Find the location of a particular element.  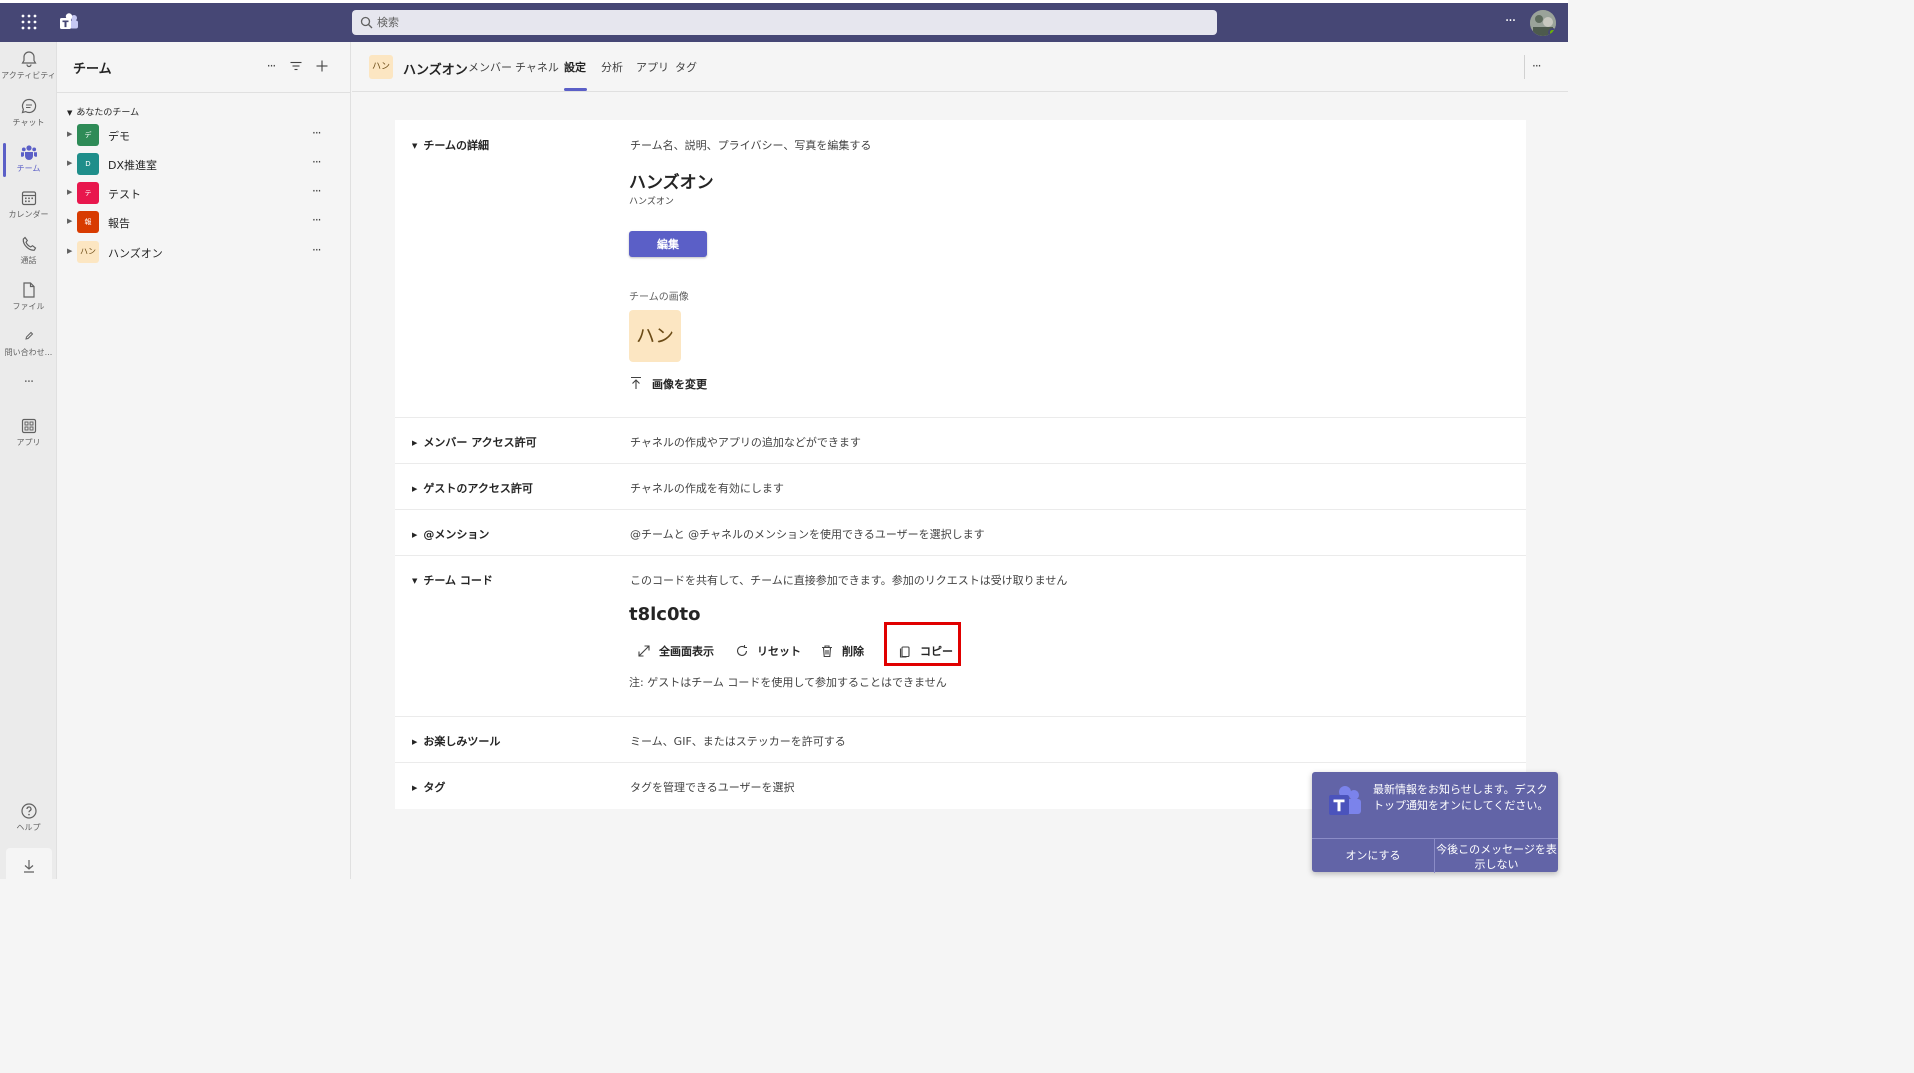

your-teams-header: ▼ あなたのチーム is located at coordinates (103, 111).